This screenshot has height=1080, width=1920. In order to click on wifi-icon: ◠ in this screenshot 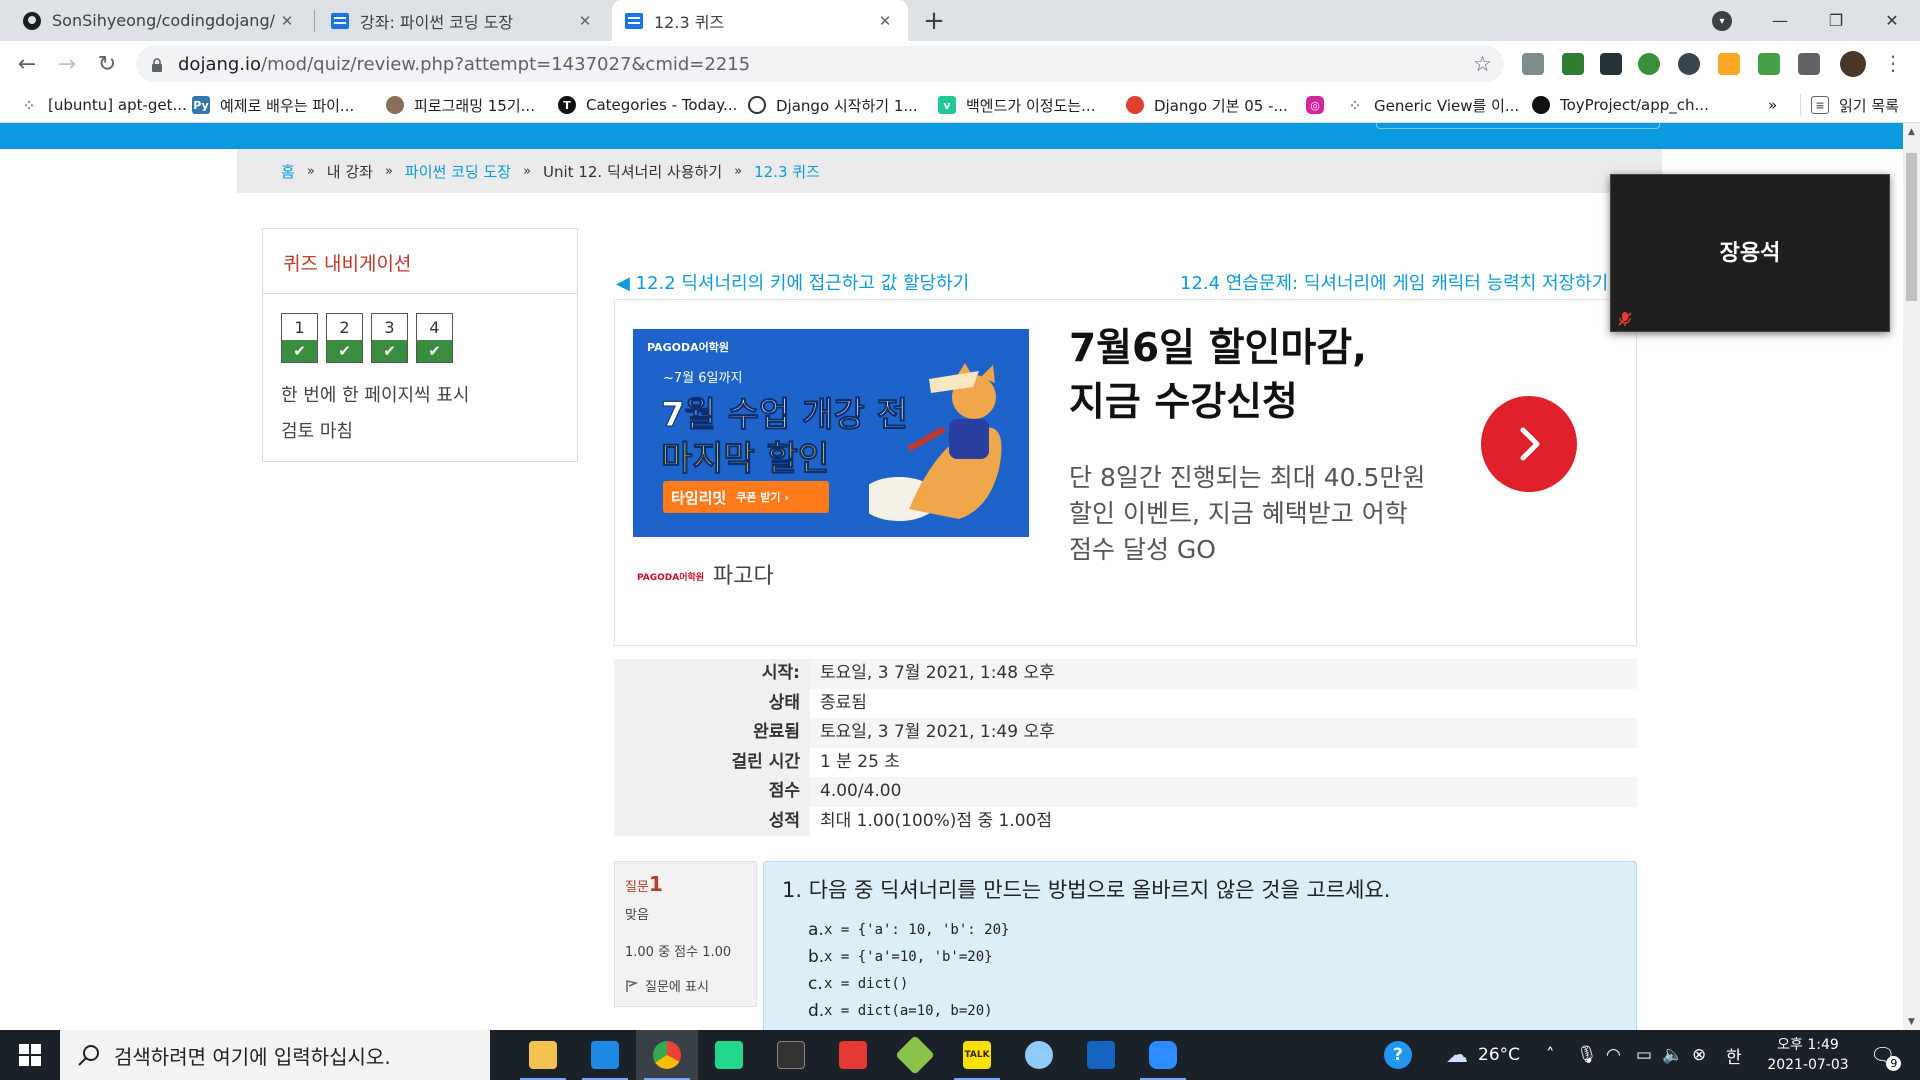, I will do `click(1613, 1055)`.